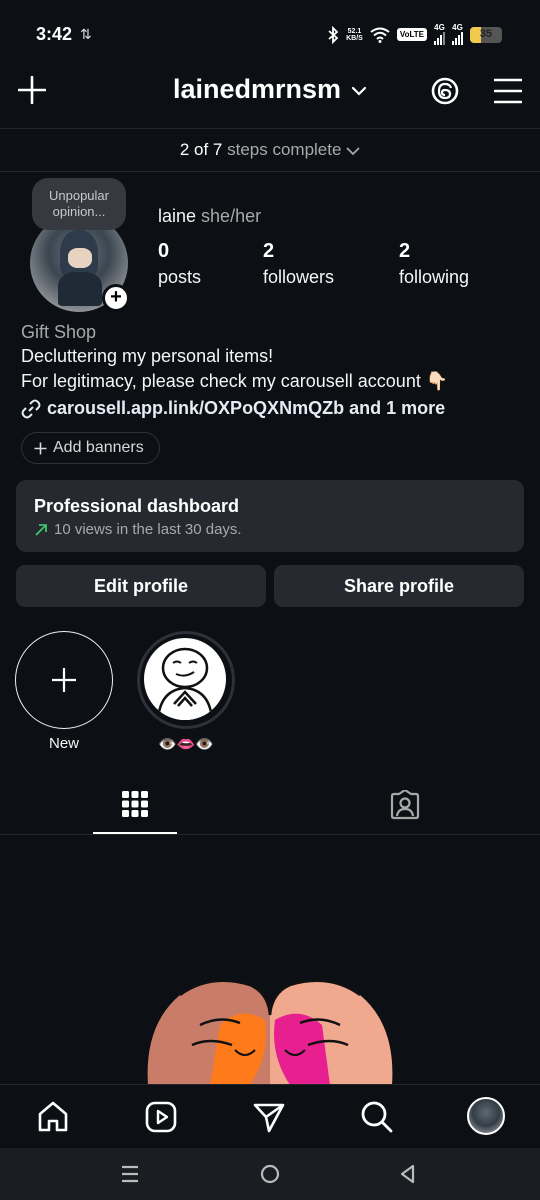 The height and width of the screenshot is (1200, 540). I want to click on edit-profile-button: Edit profile, so click(141, 586).